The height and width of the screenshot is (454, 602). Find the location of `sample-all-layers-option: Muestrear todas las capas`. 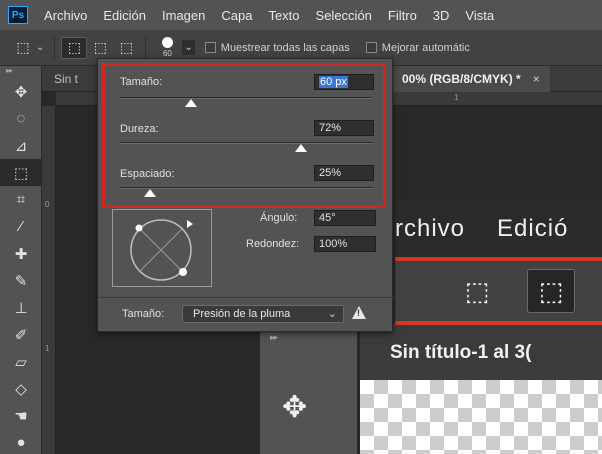

sample-all-layers-option: Muestrear todas las capas is located at coordinates (277, 47).